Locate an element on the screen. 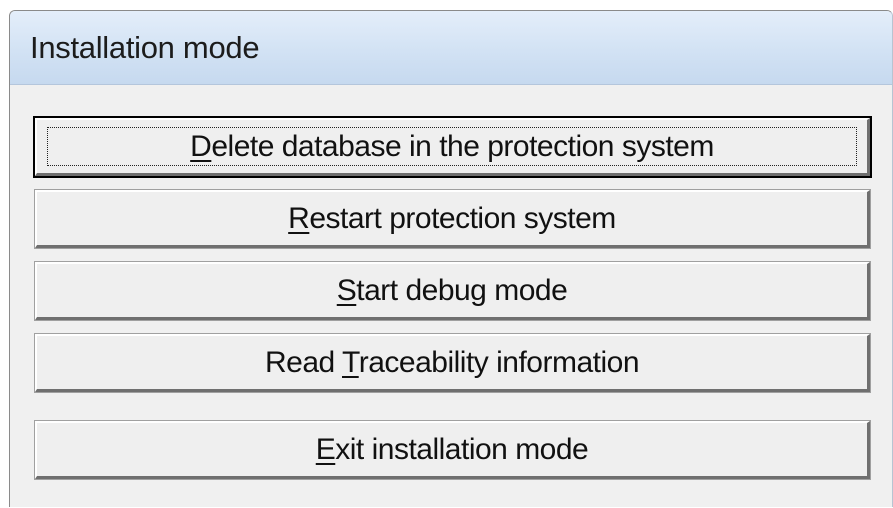  restart-protection-system-button: Restart protection system is located at coordinates (452, 219).